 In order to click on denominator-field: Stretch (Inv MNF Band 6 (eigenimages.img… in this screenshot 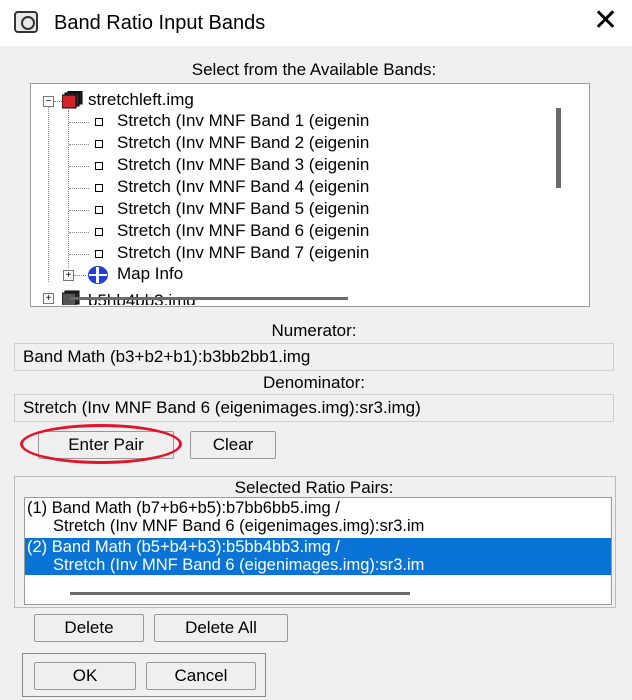, I will do `click(314, 408)`.